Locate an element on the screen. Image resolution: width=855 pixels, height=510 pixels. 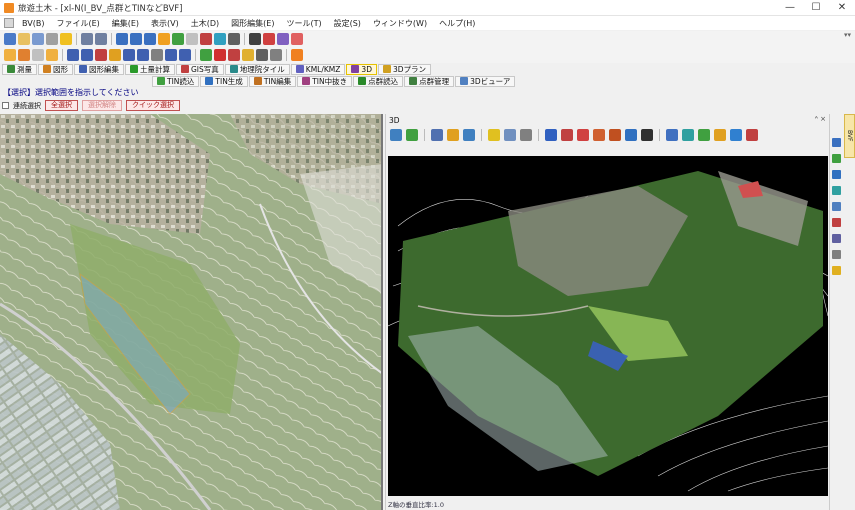
help-icon is located at coordinates (66, 39).